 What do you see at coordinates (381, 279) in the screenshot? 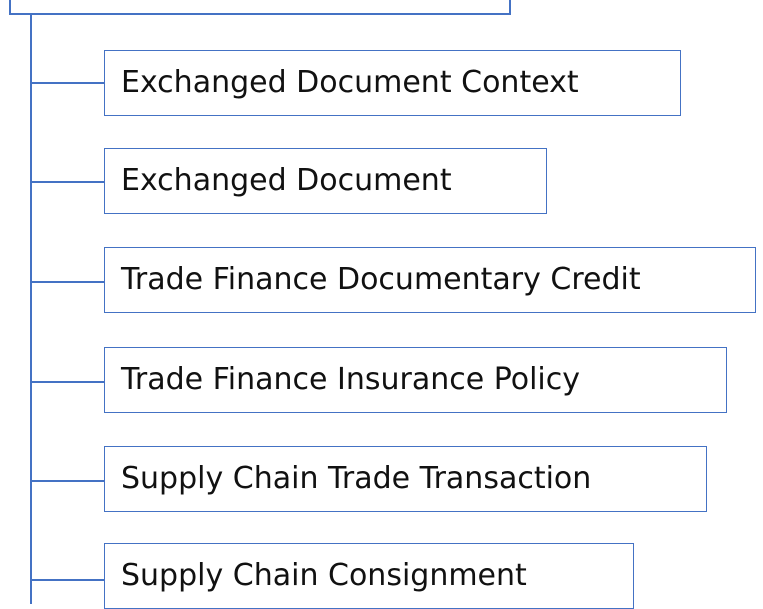
I see `node-label: Trade Finance Documentary Credit` at bounding box center [381, 279].